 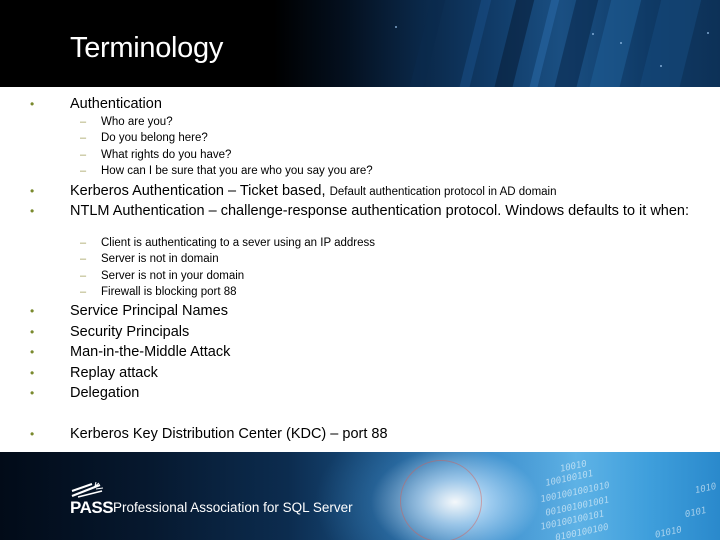 I want to click on binary-decoration: 0101, so click(x=696, y=513).